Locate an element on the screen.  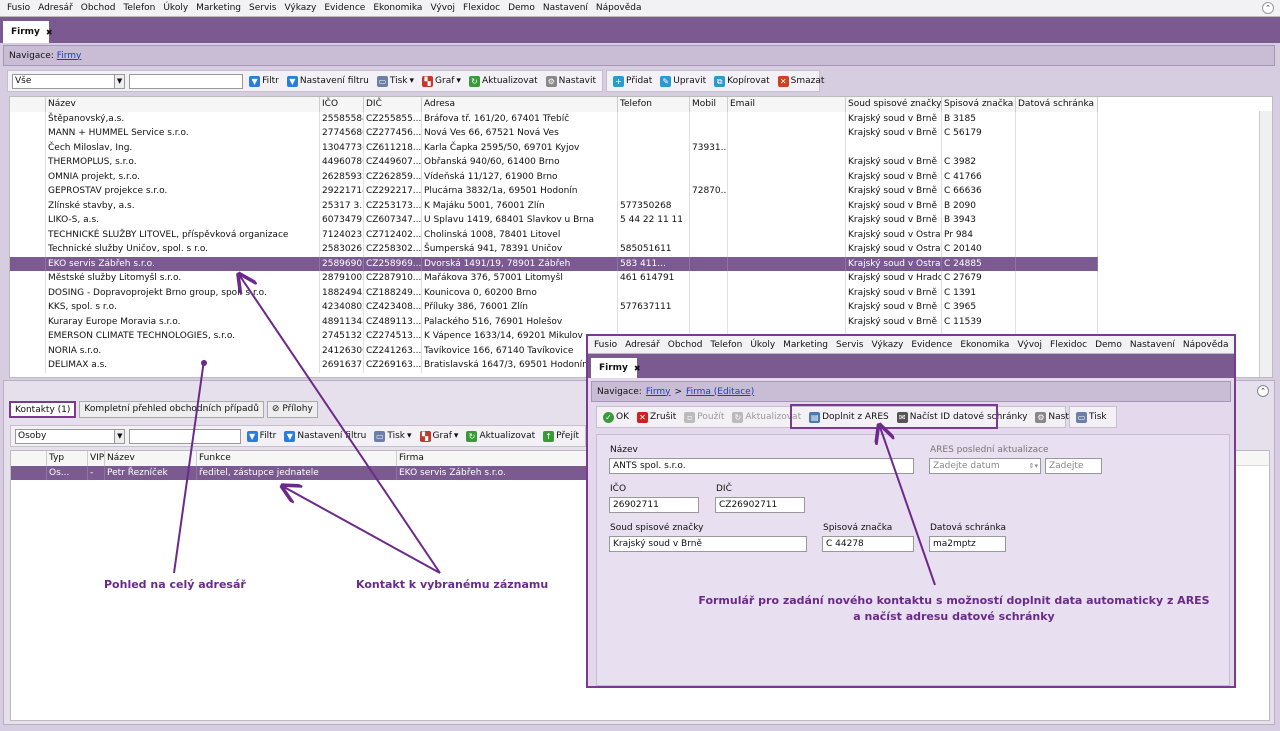
form-menu-item: Obchod is located at coordinates (685, 345).